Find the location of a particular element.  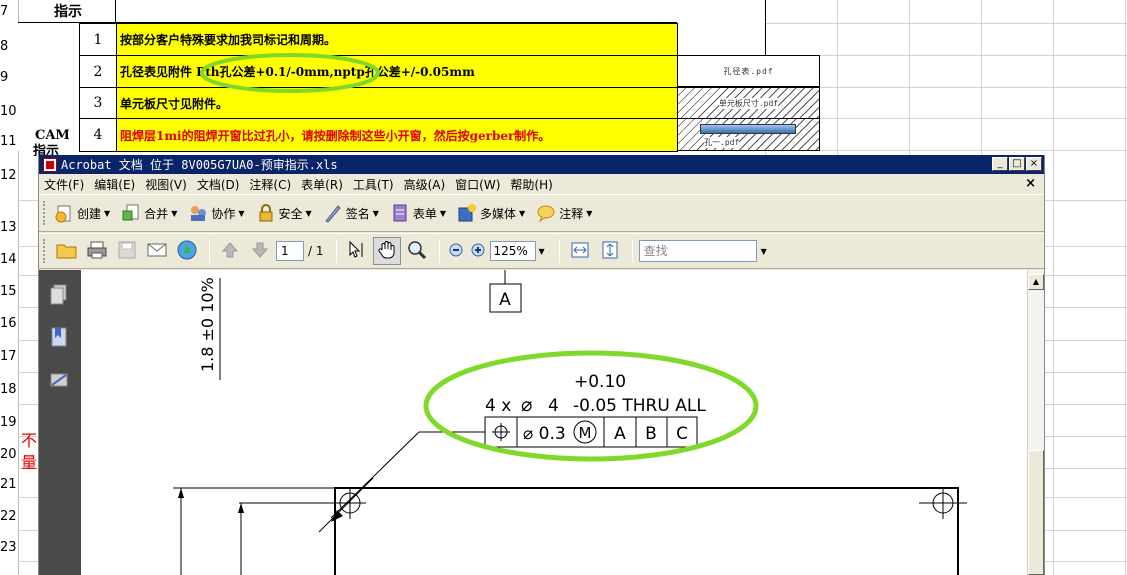

attachment-object: 单元板尺寸.pdf is located at coordinates (748, 103).